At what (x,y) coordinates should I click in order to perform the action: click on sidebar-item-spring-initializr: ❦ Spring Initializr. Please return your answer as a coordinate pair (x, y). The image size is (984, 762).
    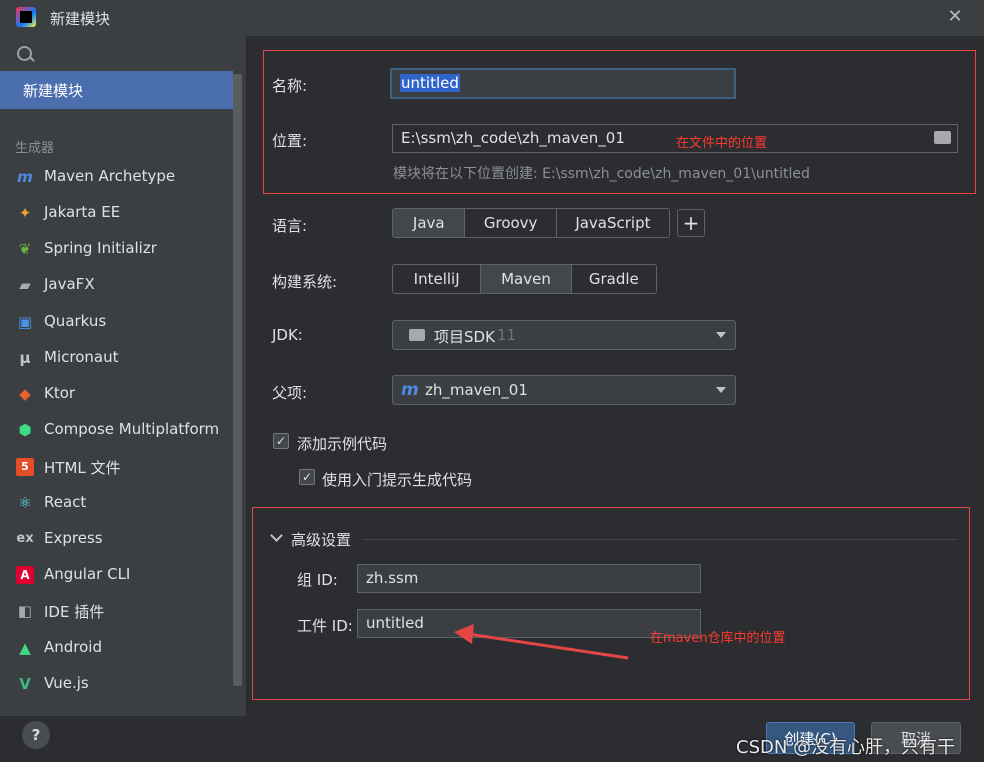
    Looking at the image, I should click on (116, 249).